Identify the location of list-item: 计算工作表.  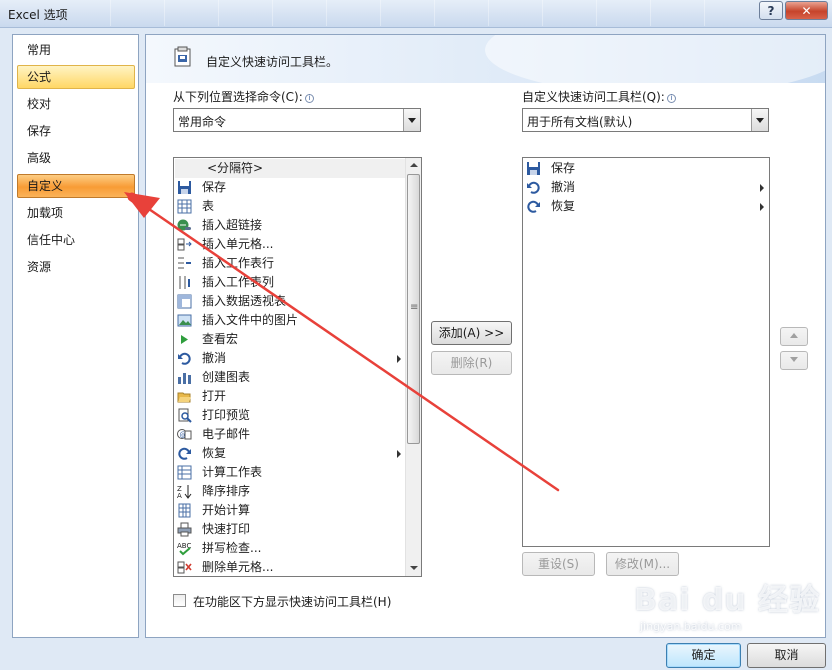
(290, 472).